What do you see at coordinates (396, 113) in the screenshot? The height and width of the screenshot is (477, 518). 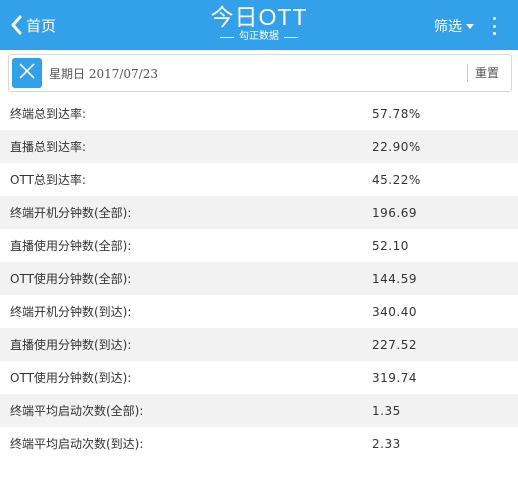 I see `metric-value: 57.78%` at bounding box center [396, 113].